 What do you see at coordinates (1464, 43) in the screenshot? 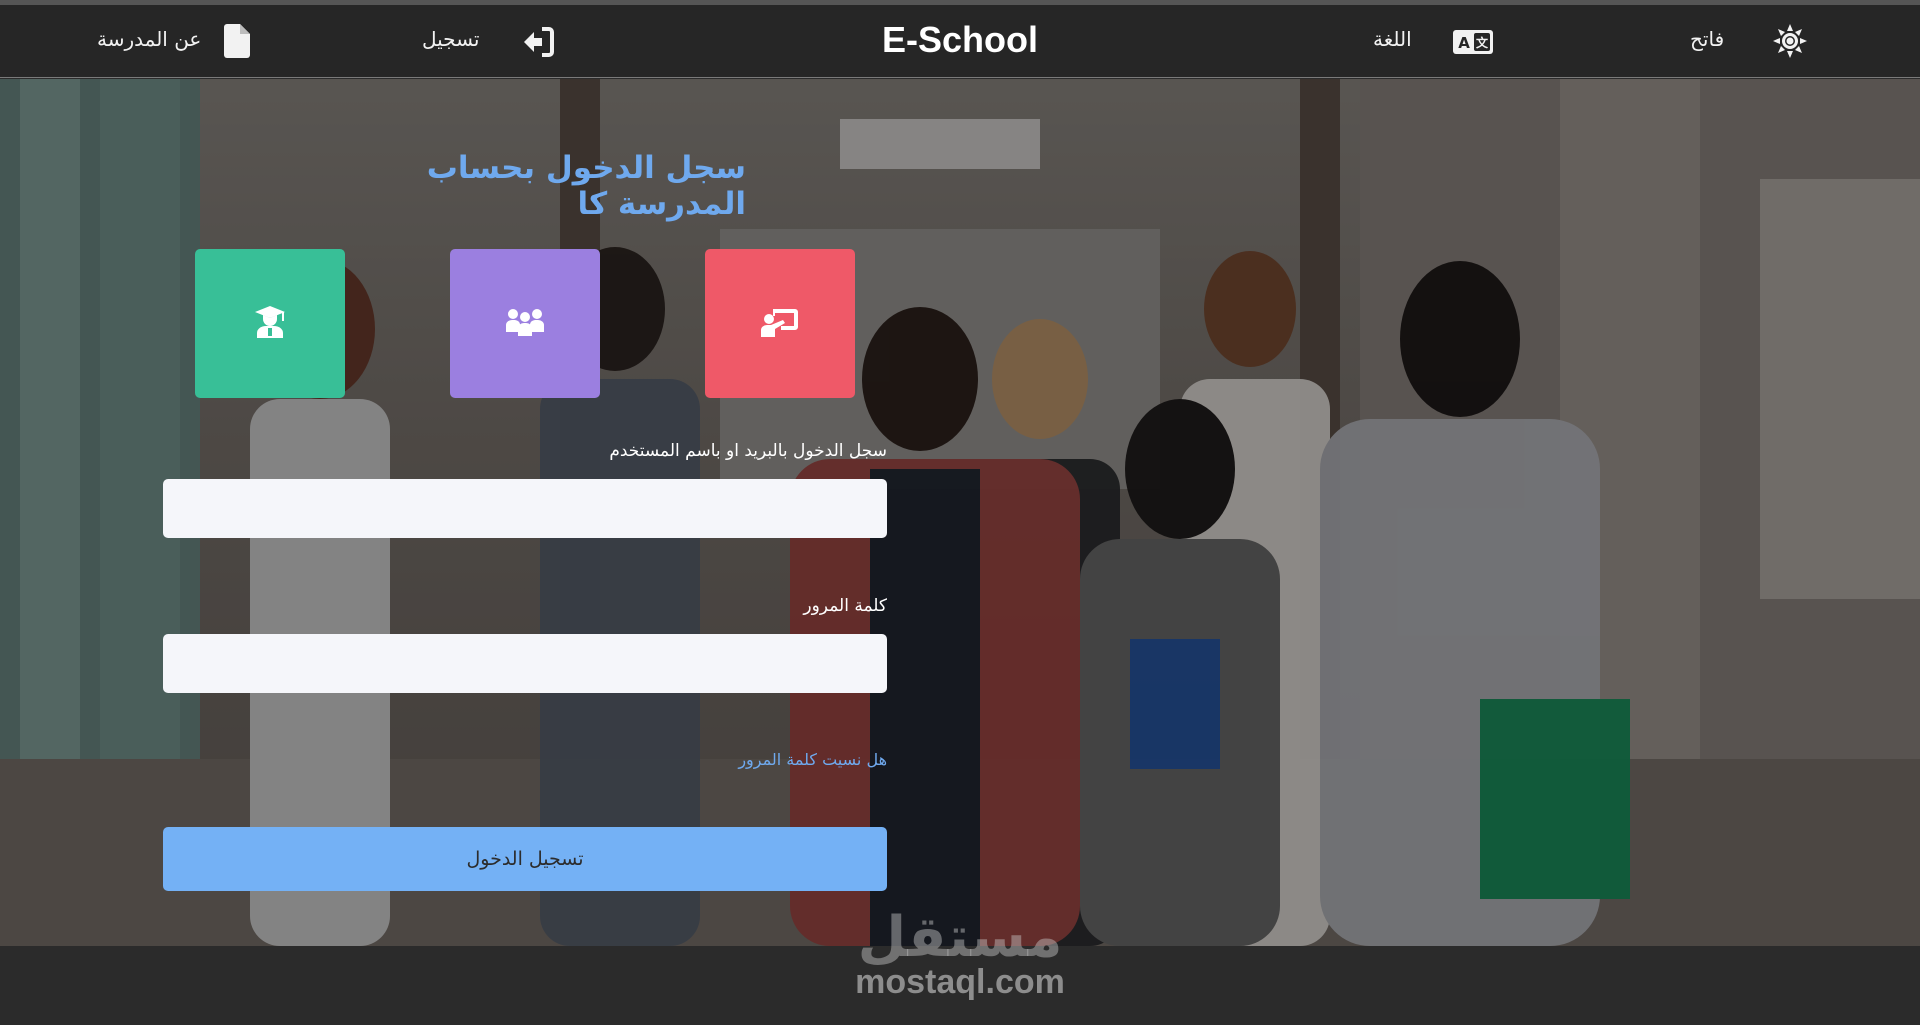
I see `svg-text: A` at bounding box center [1464, 43].